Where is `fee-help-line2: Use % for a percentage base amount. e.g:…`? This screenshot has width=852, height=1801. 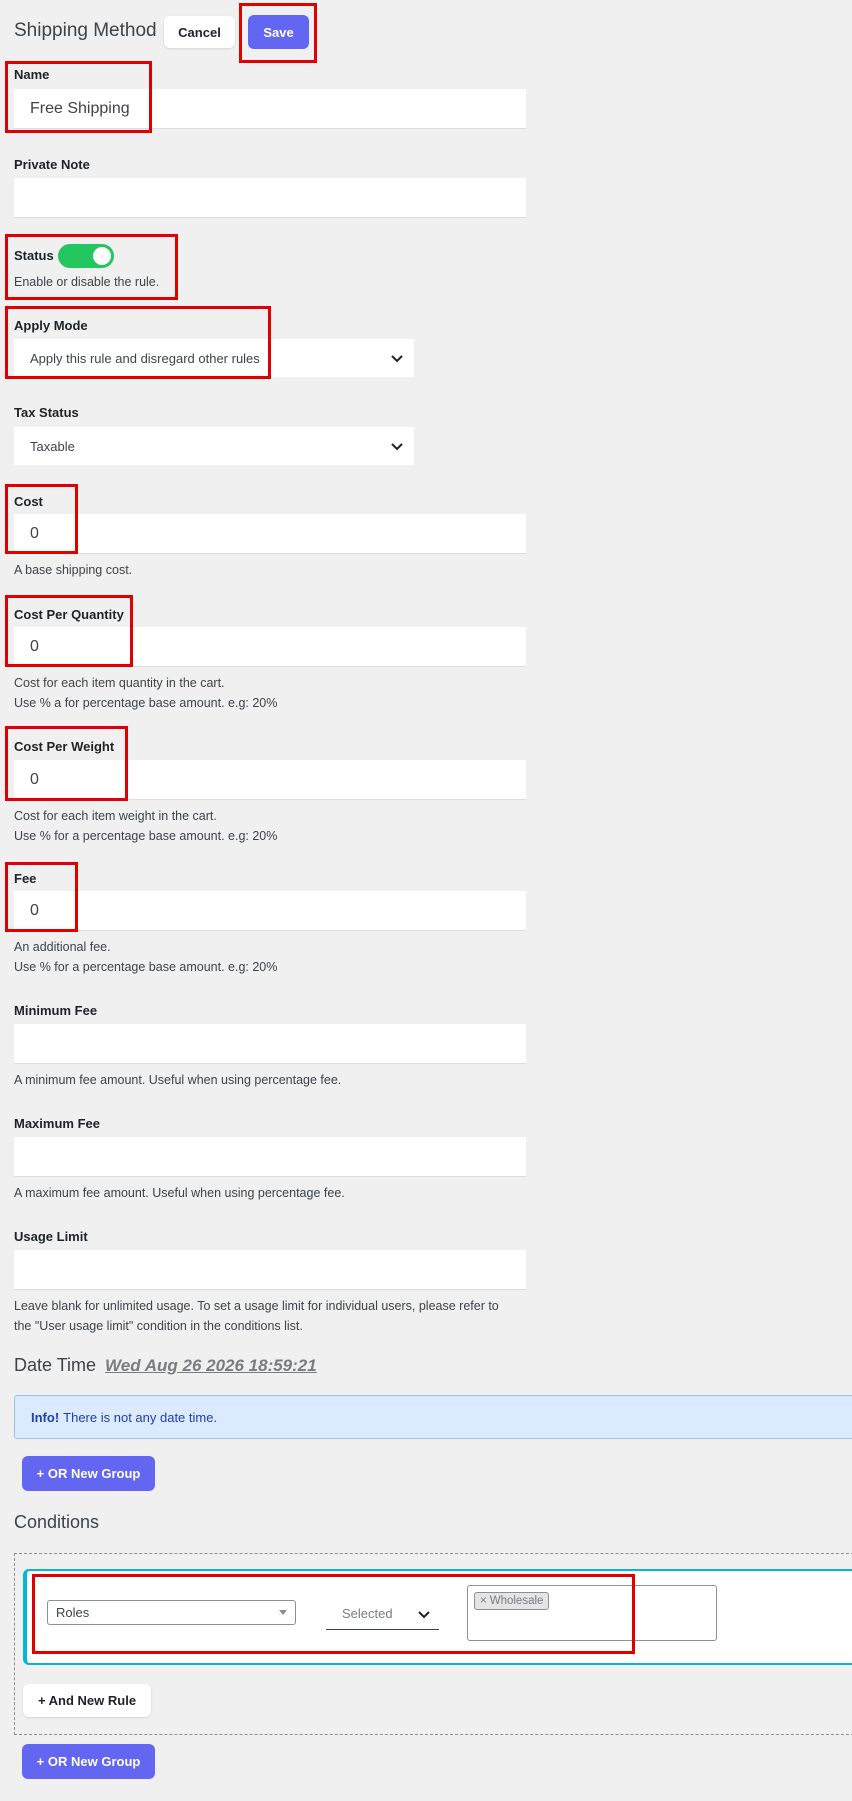 fee-help-line2: Use % for a percentage base amount. e.g:… is located at coordinates (146, 967).